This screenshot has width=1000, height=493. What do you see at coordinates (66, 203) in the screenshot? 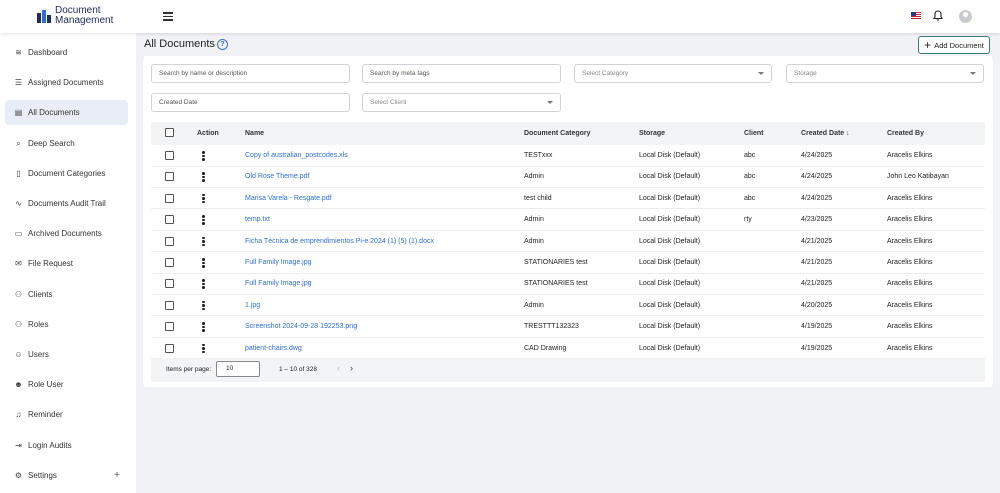
I see `sidebar-item-documents-audit-trail: ∿ Documents Audit Trail` at bounding box center [66, 203].